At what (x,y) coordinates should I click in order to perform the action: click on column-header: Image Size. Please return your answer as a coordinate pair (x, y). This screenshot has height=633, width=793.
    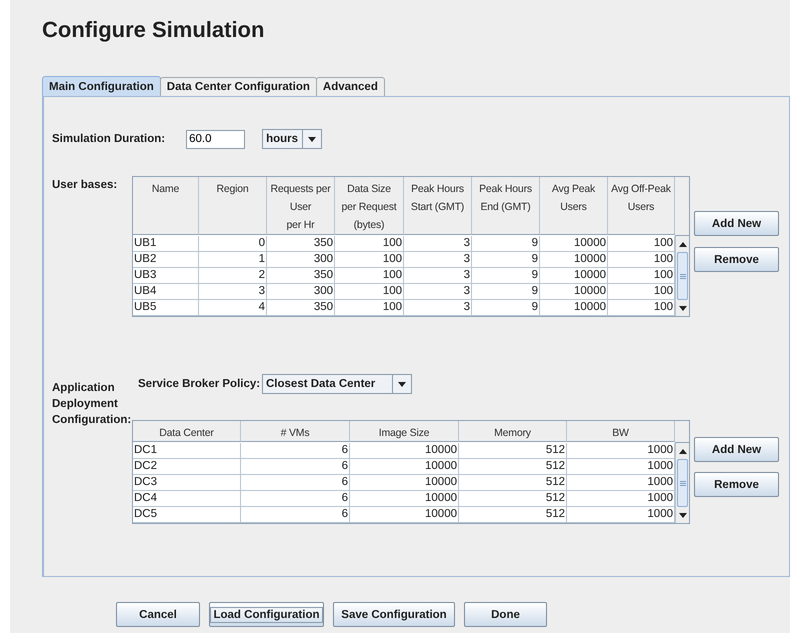
    Looking at the image, I should click on (404, 431).